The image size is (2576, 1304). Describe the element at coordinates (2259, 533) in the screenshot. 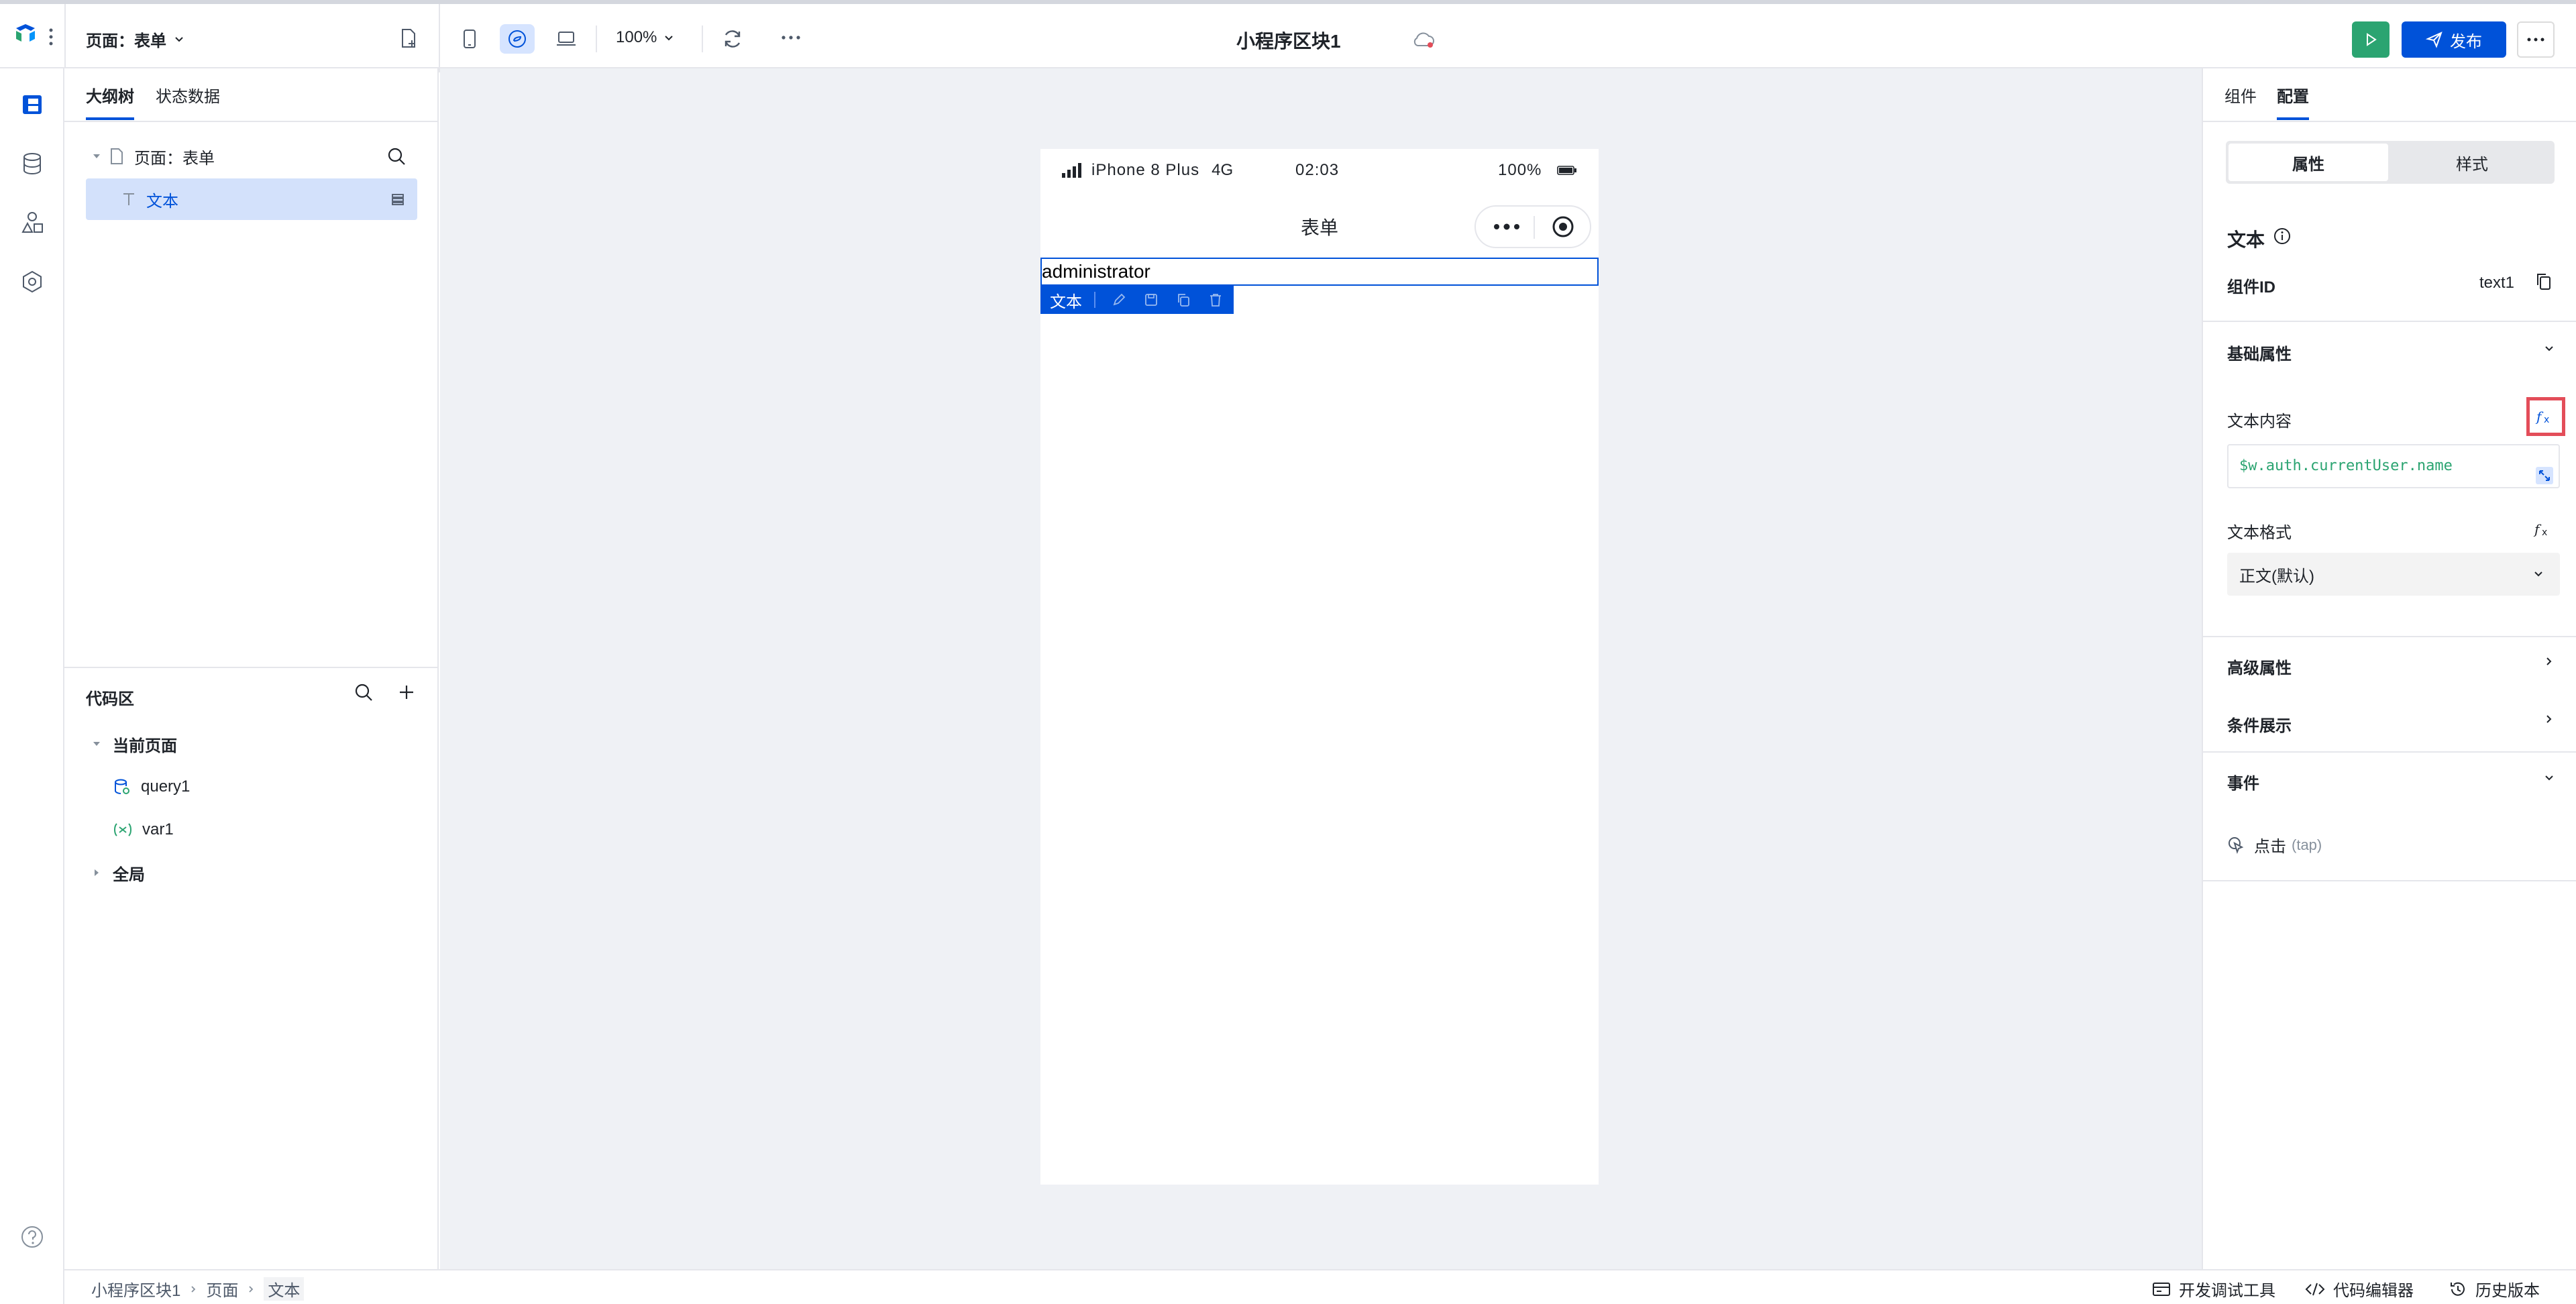

I see `text-format-label: 文本格式` at that location.